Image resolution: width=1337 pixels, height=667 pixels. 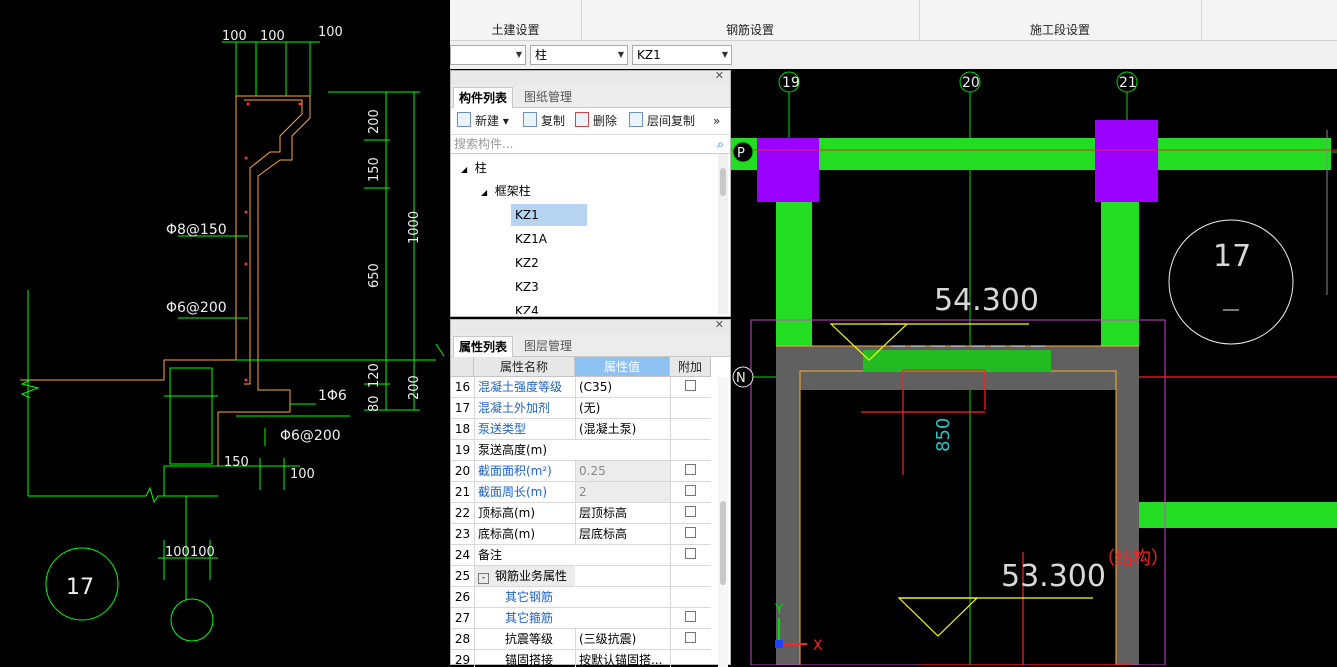 What do you see at coordinates (474, 168) in the screenshot?
I see `tree-node-column: ◢ 柱` at bounding box center [474, 168].